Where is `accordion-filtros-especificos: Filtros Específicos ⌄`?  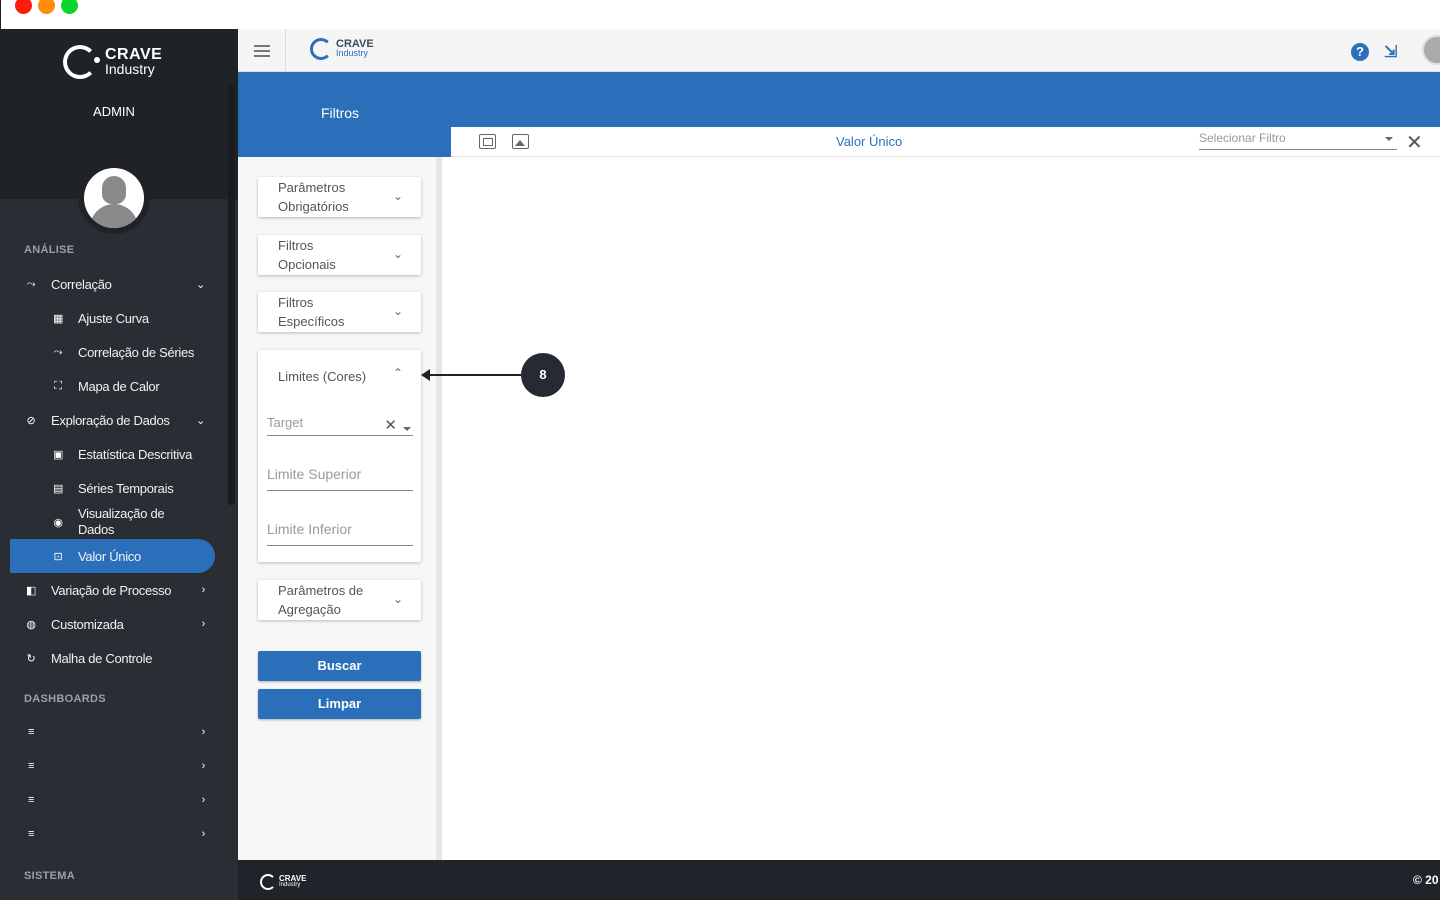 accordion-filtros-especificos: Filtros Específicos ⌄ is located at coordinates (339, 312).